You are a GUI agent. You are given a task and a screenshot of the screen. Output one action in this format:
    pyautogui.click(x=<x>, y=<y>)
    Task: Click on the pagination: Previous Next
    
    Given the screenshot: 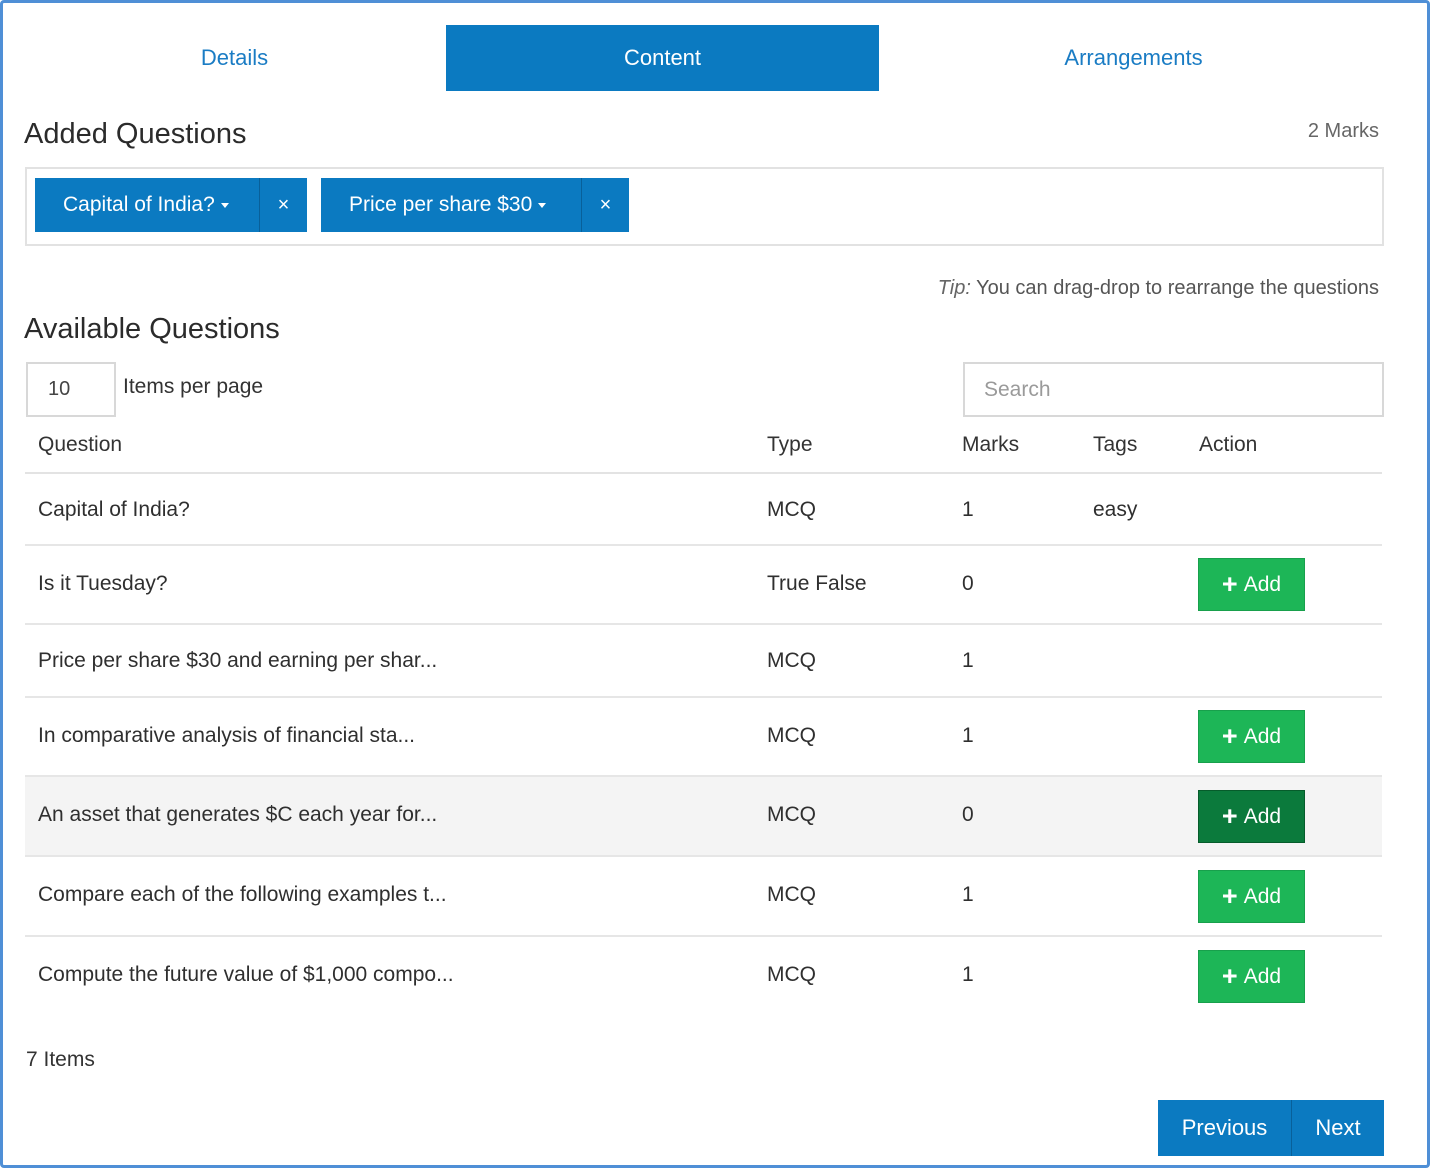 What is the action you would take?
    pyautogui.click(x=1271, y=1128)
    